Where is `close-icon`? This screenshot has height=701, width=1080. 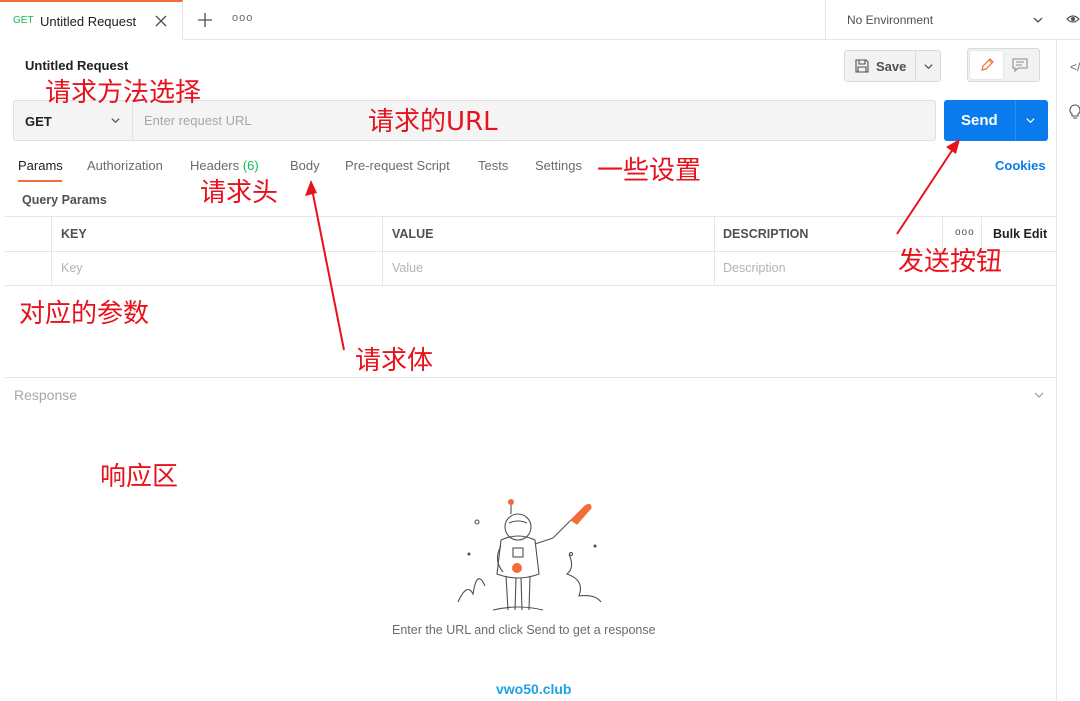
close-icon is located at coordinates (161, 21).